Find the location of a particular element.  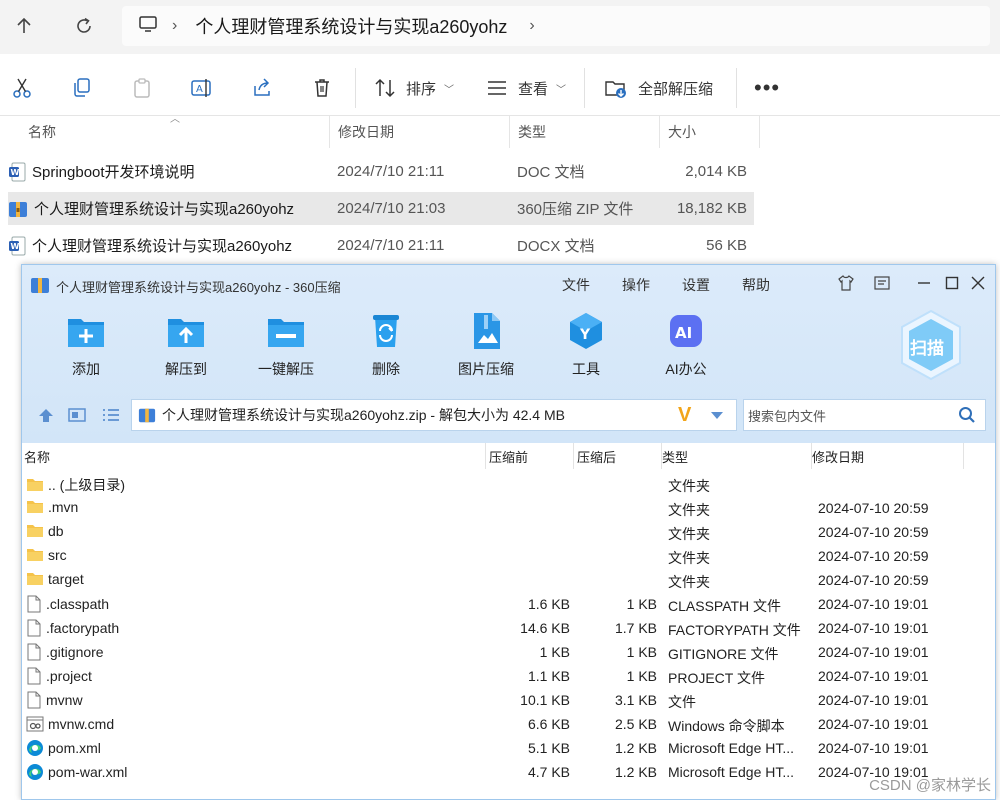

view-icon is located at coordinates (497, 88).